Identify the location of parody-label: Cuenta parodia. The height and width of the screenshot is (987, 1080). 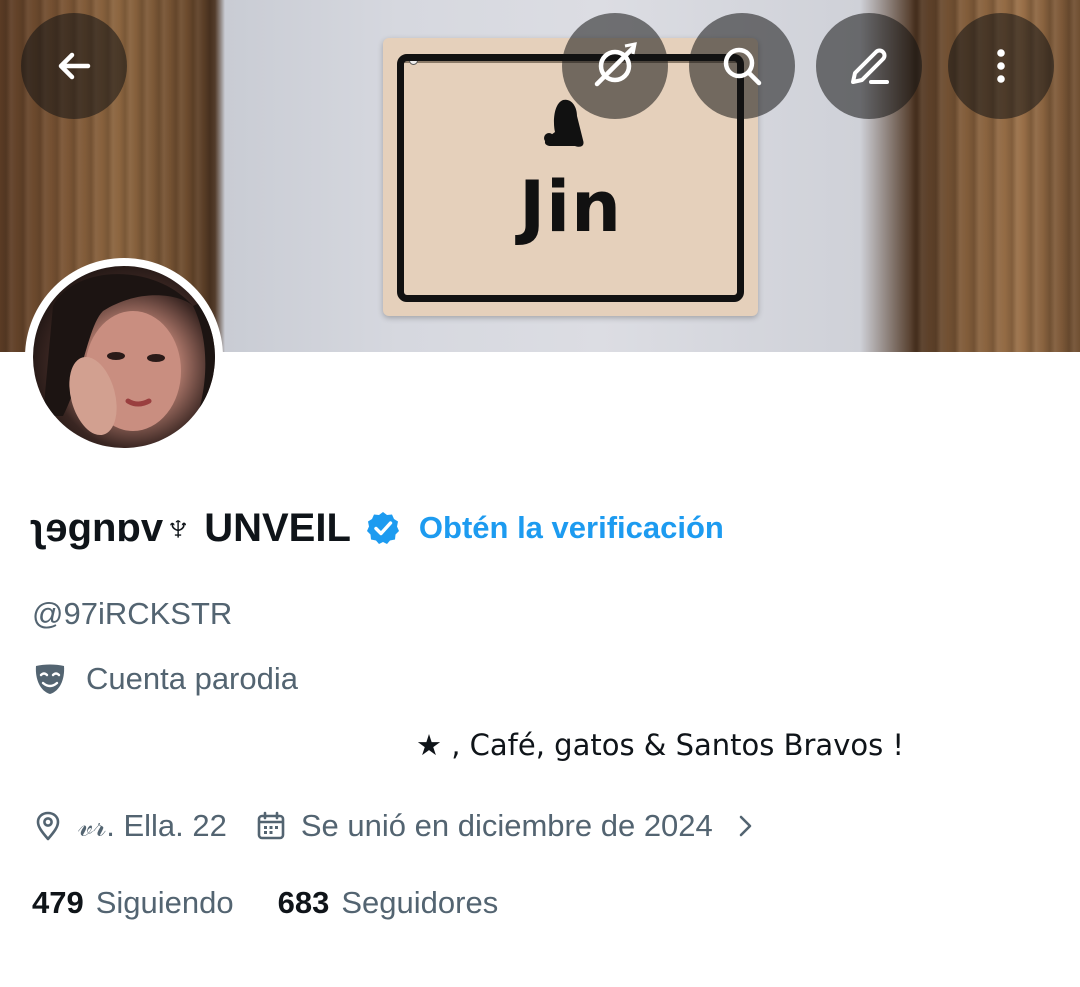
(192, 678).